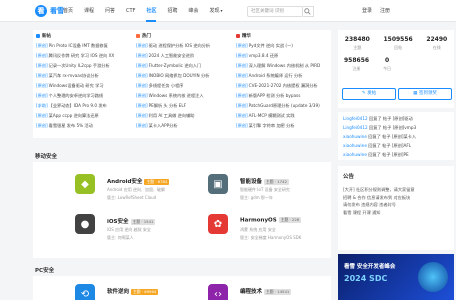  I want to click on post-button: ✎ 发帖, so click(369, 94).